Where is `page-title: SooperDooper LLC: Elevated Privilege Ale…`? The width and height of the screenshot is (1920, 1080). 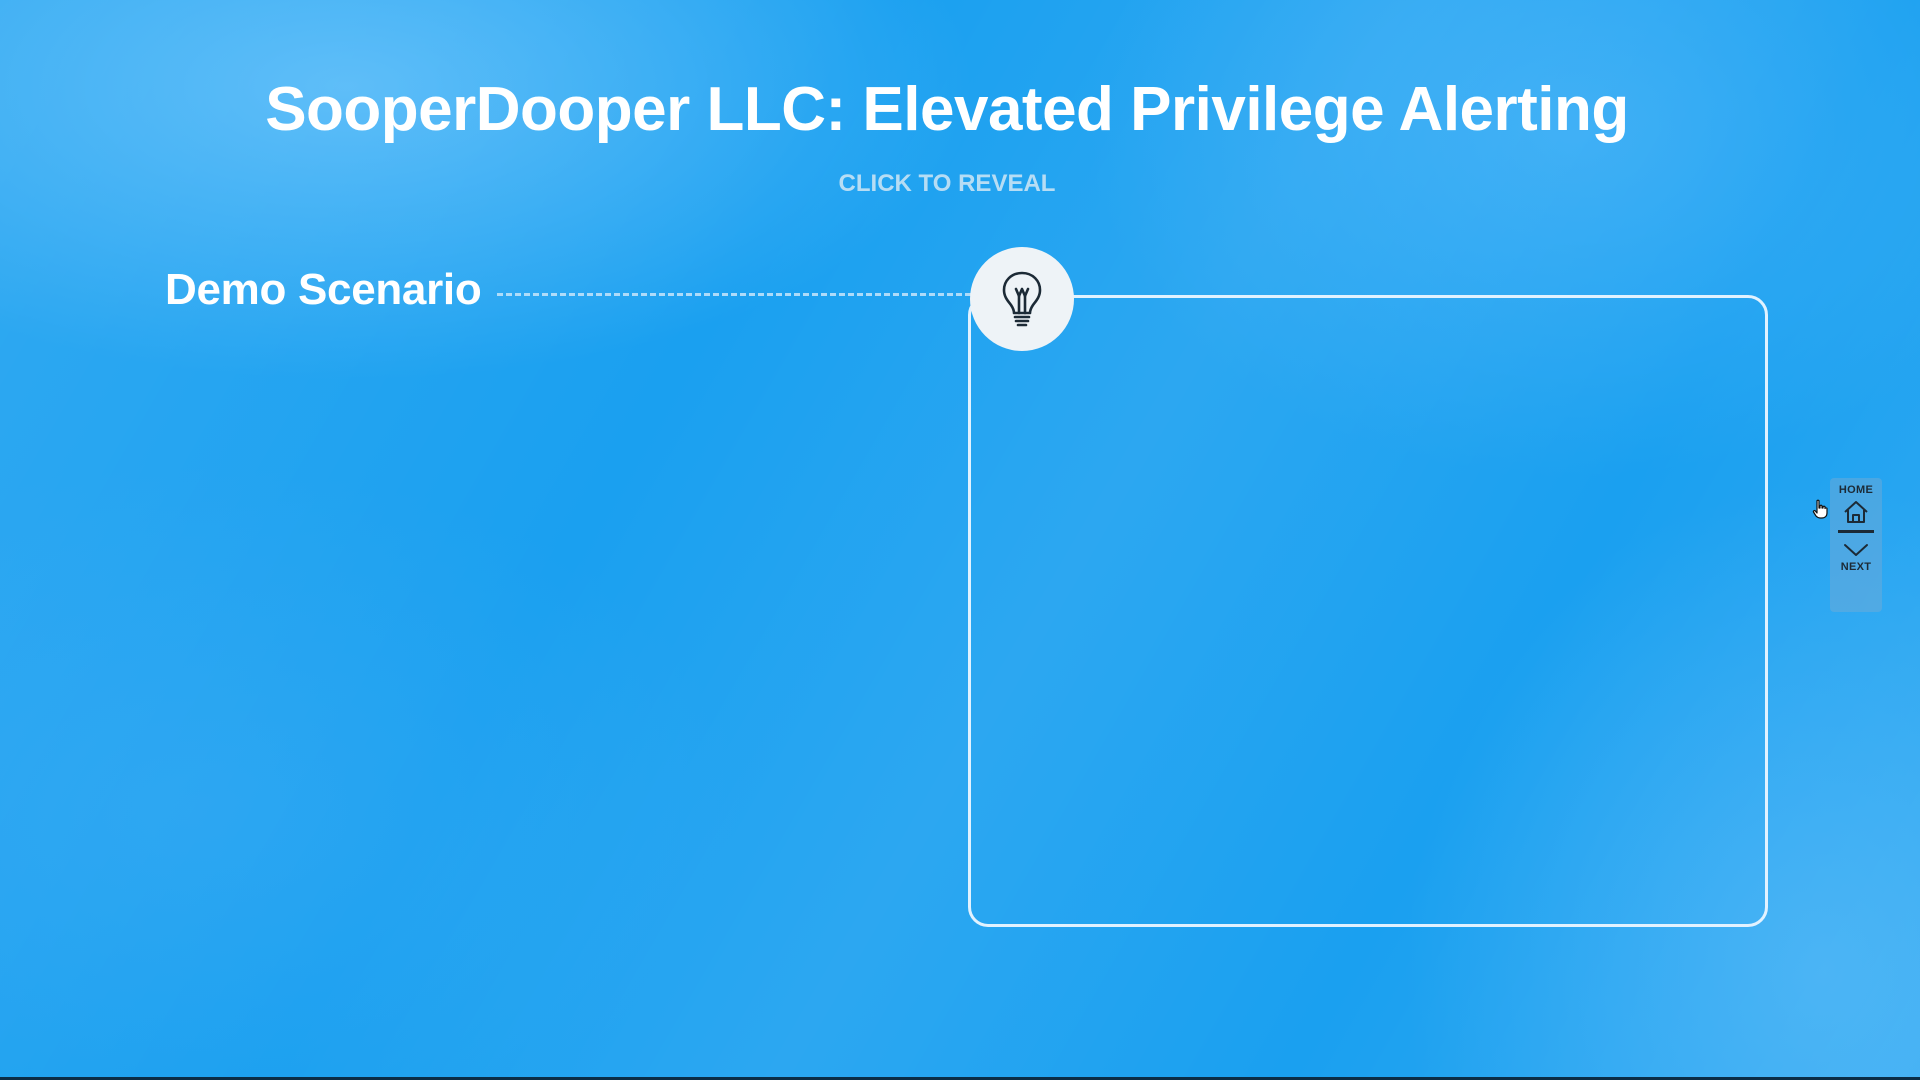
page-title: SooperDooper LLC: Elevated Privilege Ale… is located at coordinates (947, 109).